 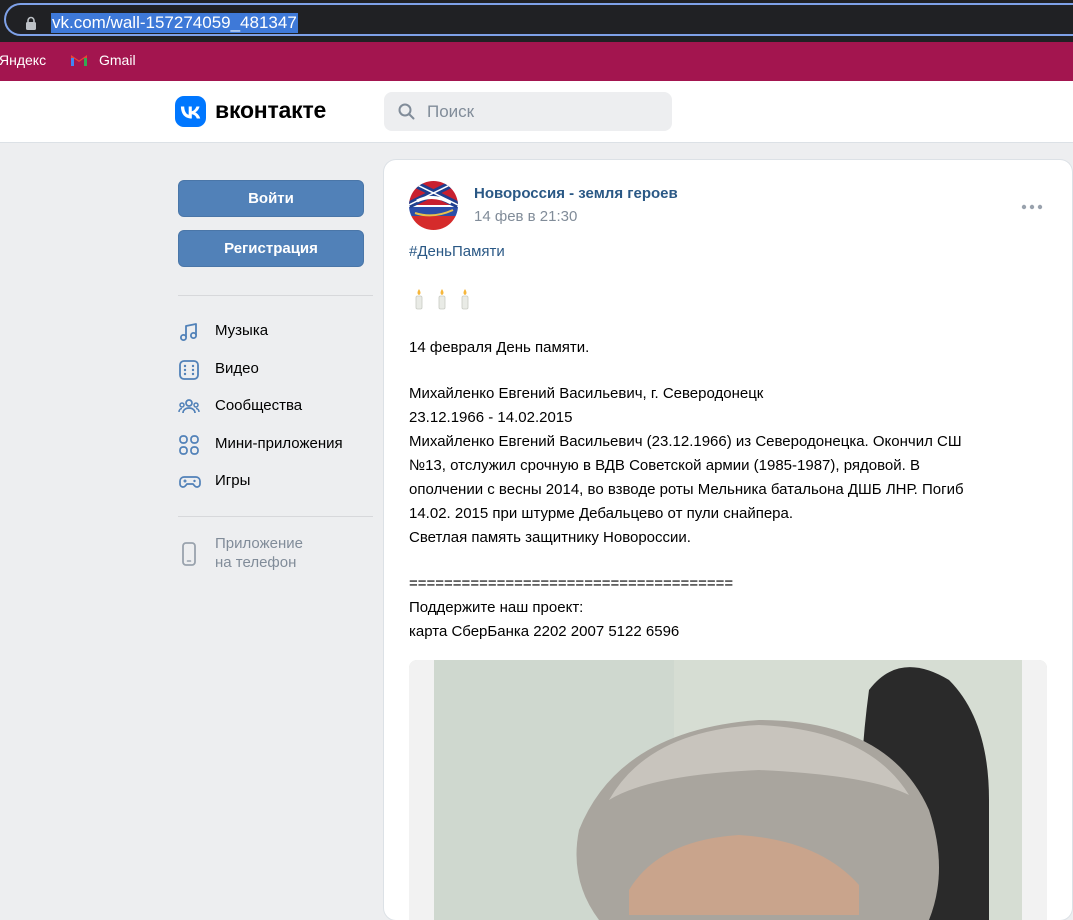 I want to click on search-placeholder: Поиск, so click(x=451, y=111).